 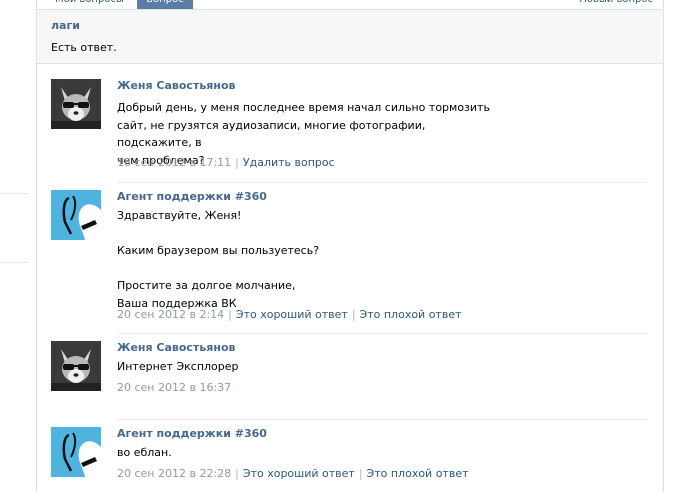 I want to click on tab-my-questions: Мои вопросы, so click(x=89, y=4).